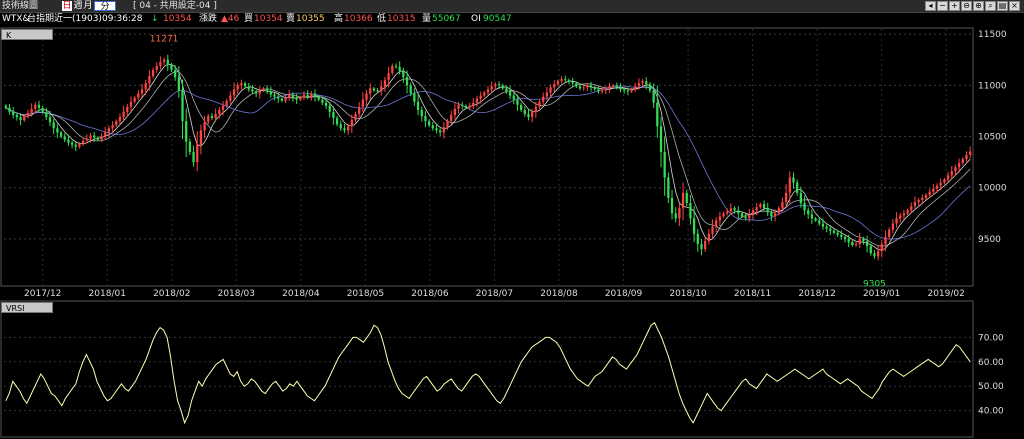 This screenshot has height=439, width=1024. I want to click on vrsi-panel-label: VRSI, so click(27, 307).